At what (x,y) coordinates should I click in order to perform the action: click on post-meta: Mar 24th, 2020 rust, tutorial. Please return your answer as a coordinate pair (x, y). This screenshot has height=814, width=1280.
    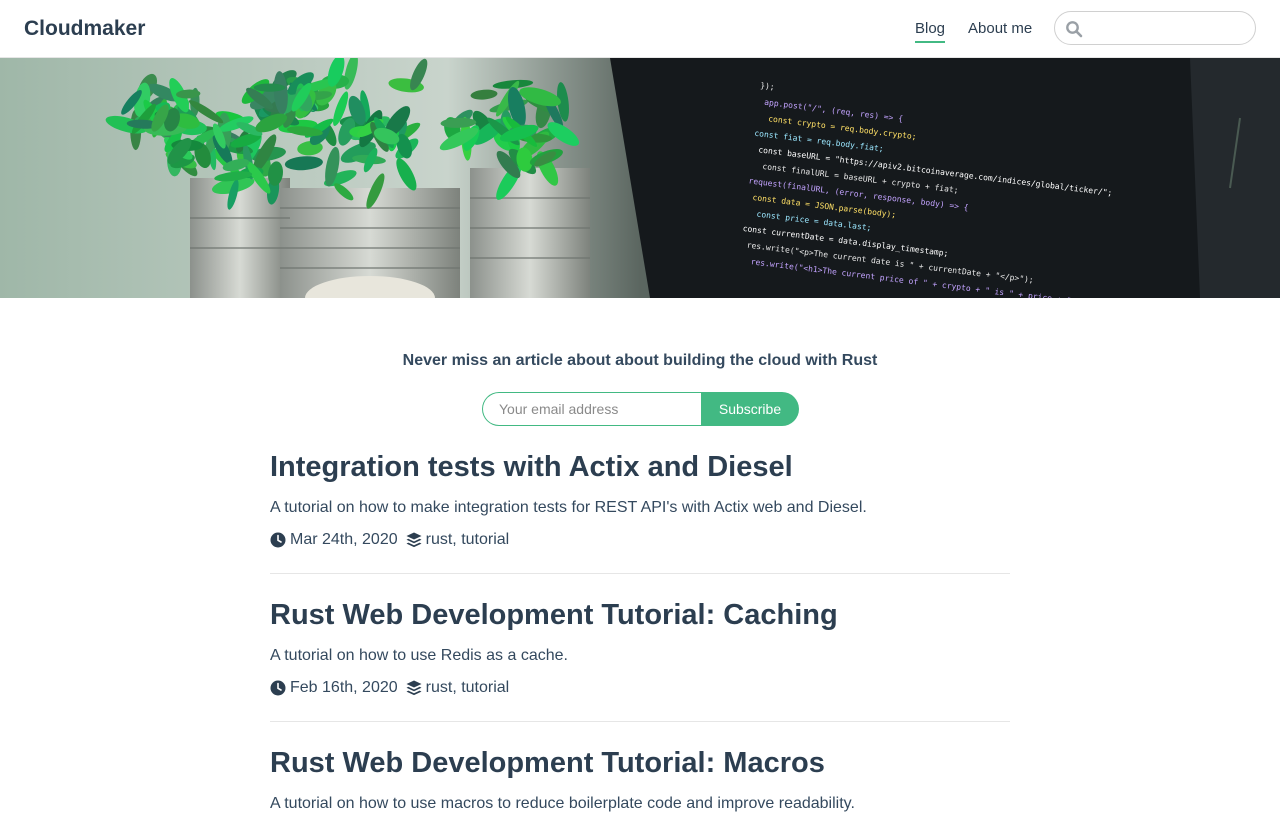
    Looking at the image, I should click on (640, 540).